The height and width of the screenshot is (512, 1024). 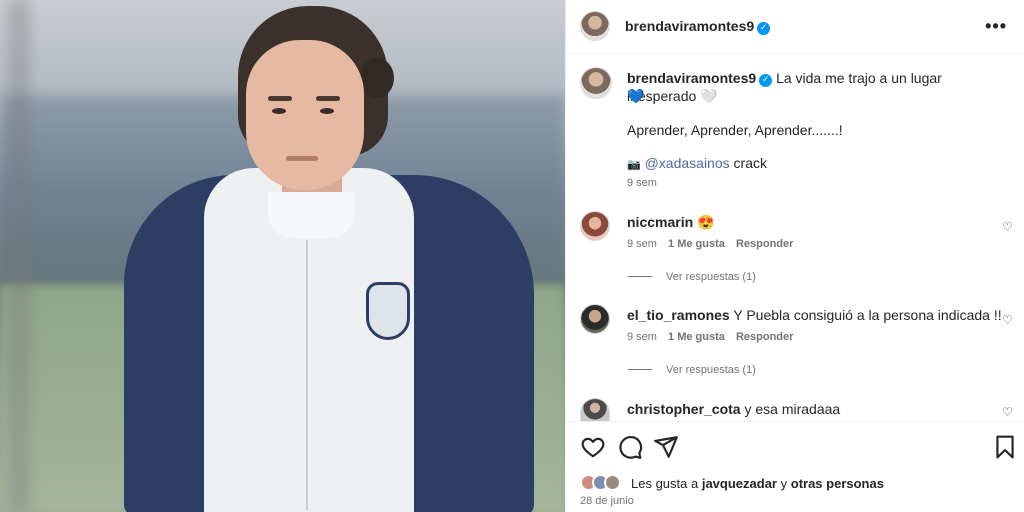 I want to click on caption-credit-line: 📷 @xadasainos crack, so click(x=697, y=164).